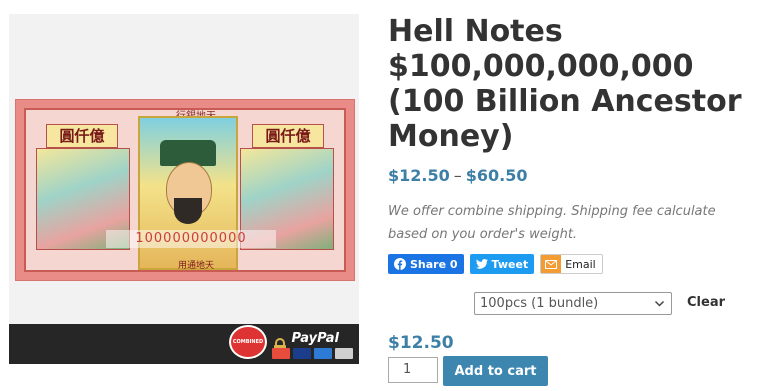  I want to click on note-caption-left: 圓仟億, so click(82, 136).